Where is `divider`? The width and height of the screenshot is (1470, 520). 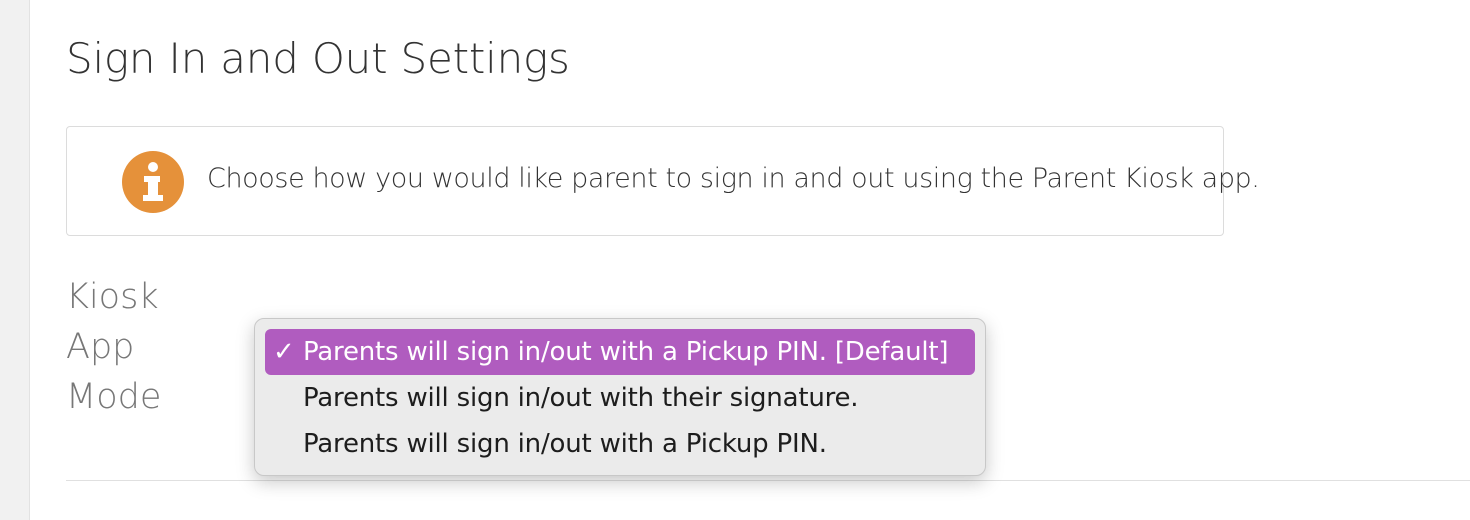
divider is located at coordinates (768, 480).